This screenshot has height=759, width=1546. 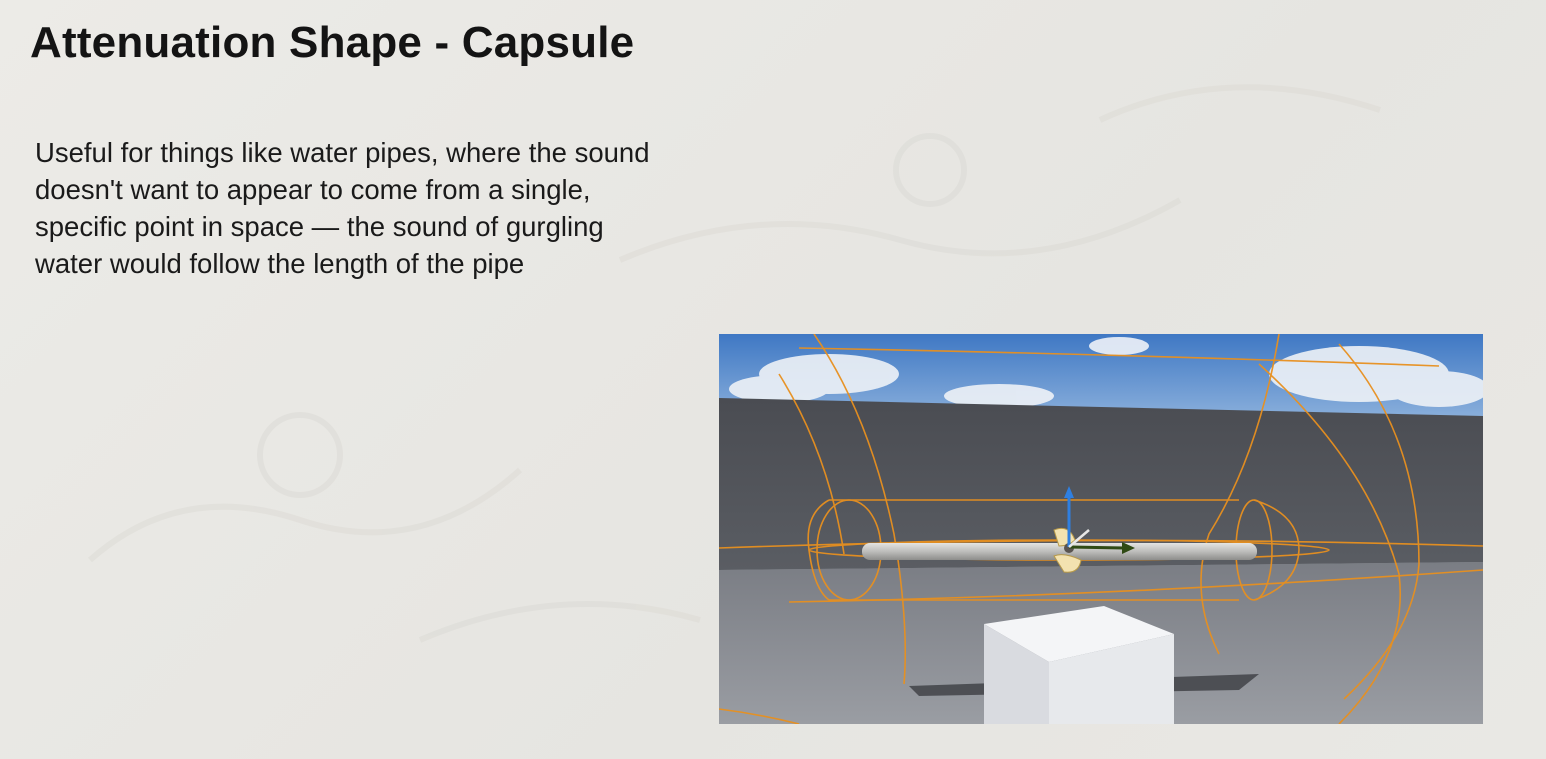 What do you see at coordinates (1079, 665) in the screenshot?
I see `cube` at bounding box center [1079, 665].